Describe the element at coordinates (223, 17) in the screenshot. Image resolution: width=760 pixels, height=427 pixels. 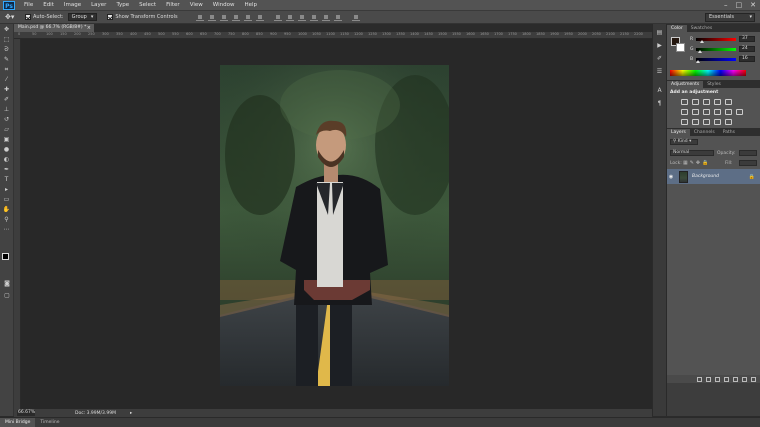
I see `align-bottom-icon` at that location.